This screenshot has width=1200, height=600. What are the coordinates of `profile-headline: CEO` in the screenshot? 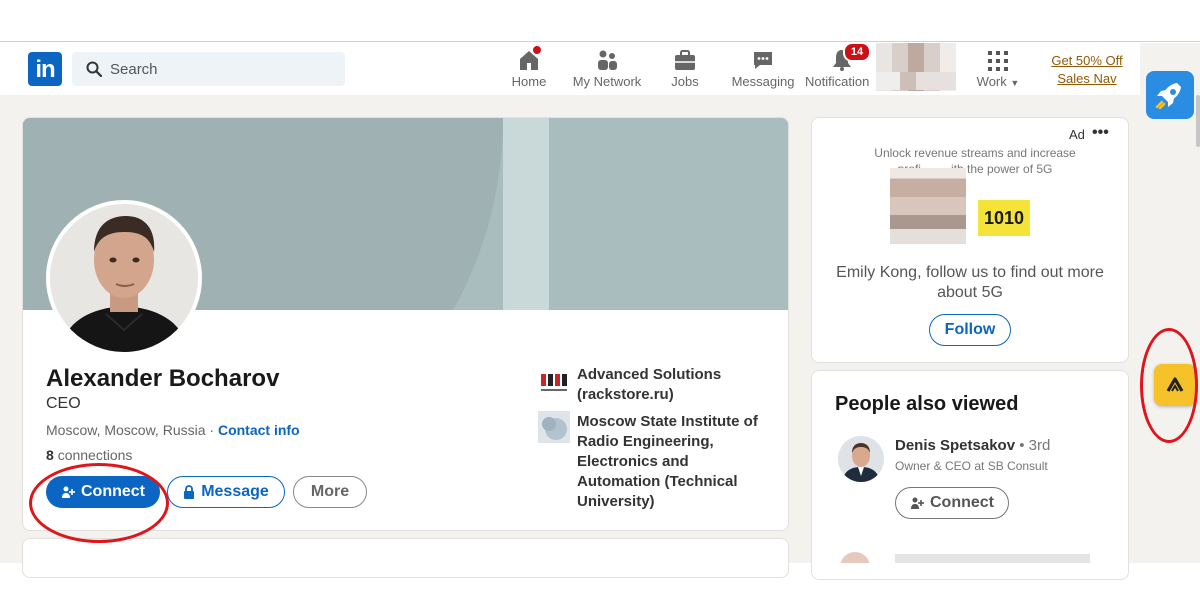 It's located at (63, 403).